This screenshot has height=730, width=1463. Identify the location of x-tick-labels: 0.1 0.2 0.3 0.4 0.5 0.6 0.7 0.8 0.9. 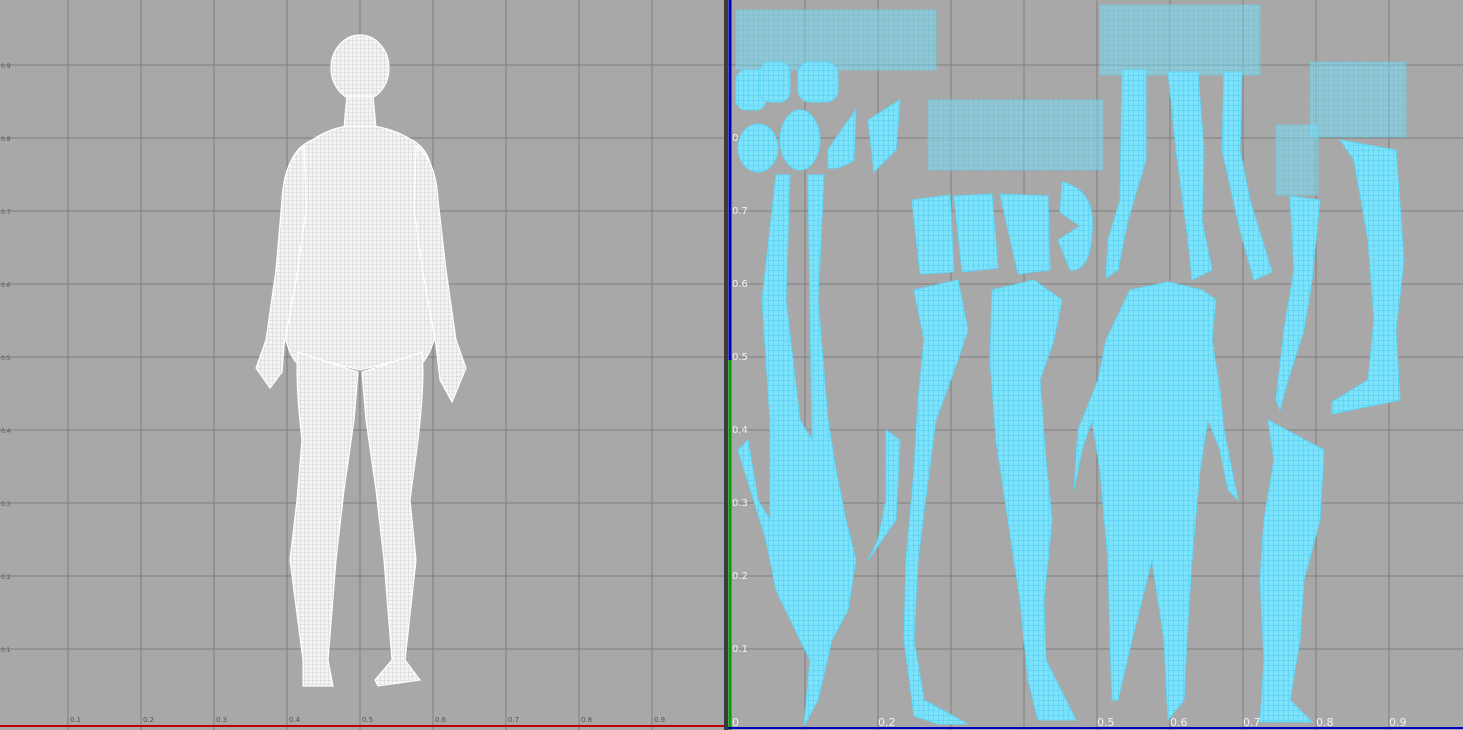
(367, 720).